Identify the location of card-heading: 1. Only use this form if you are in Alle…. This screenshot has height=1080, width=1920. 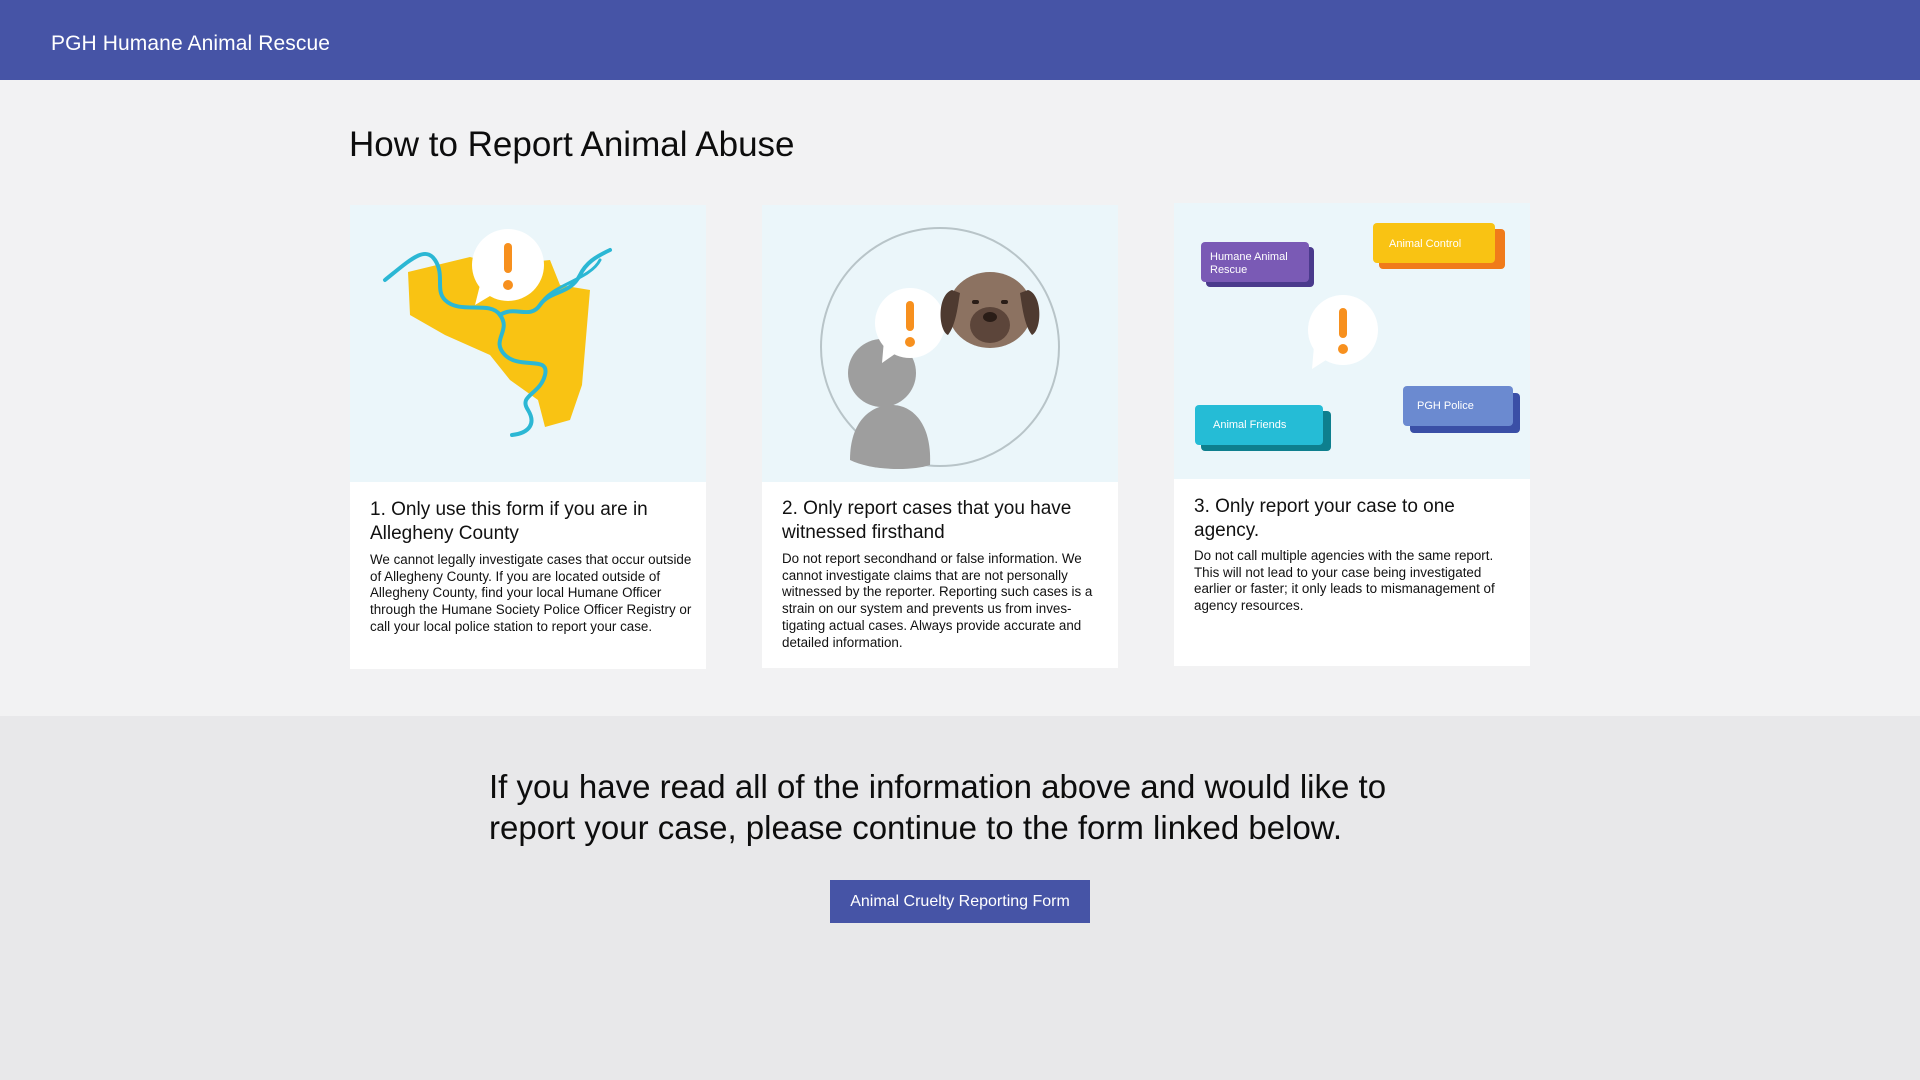
(509, 521).